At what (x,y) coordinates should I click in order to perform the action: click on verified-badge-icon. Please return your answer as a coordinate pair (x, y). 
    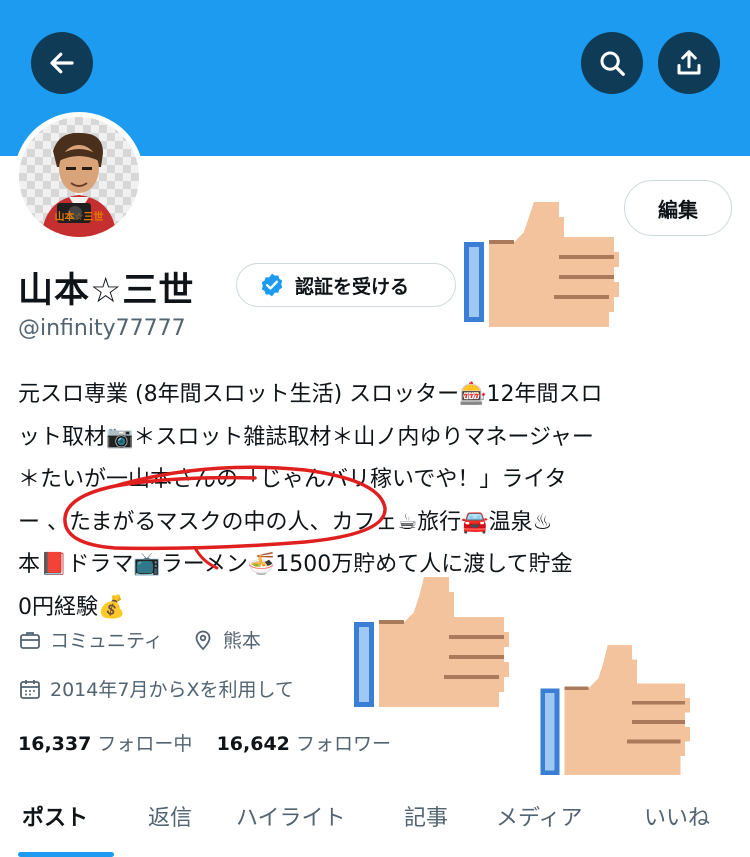
    Looking at the image, I should click on (272, 285).